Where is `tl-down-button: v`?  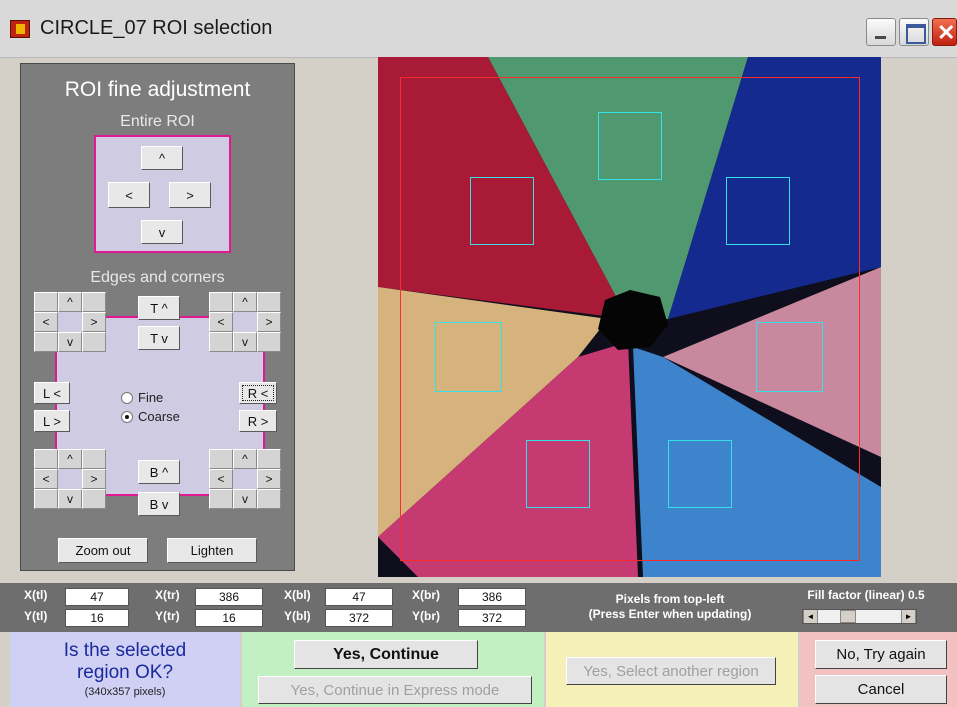
tl-down-button: v is located at coordinates (70, 342).